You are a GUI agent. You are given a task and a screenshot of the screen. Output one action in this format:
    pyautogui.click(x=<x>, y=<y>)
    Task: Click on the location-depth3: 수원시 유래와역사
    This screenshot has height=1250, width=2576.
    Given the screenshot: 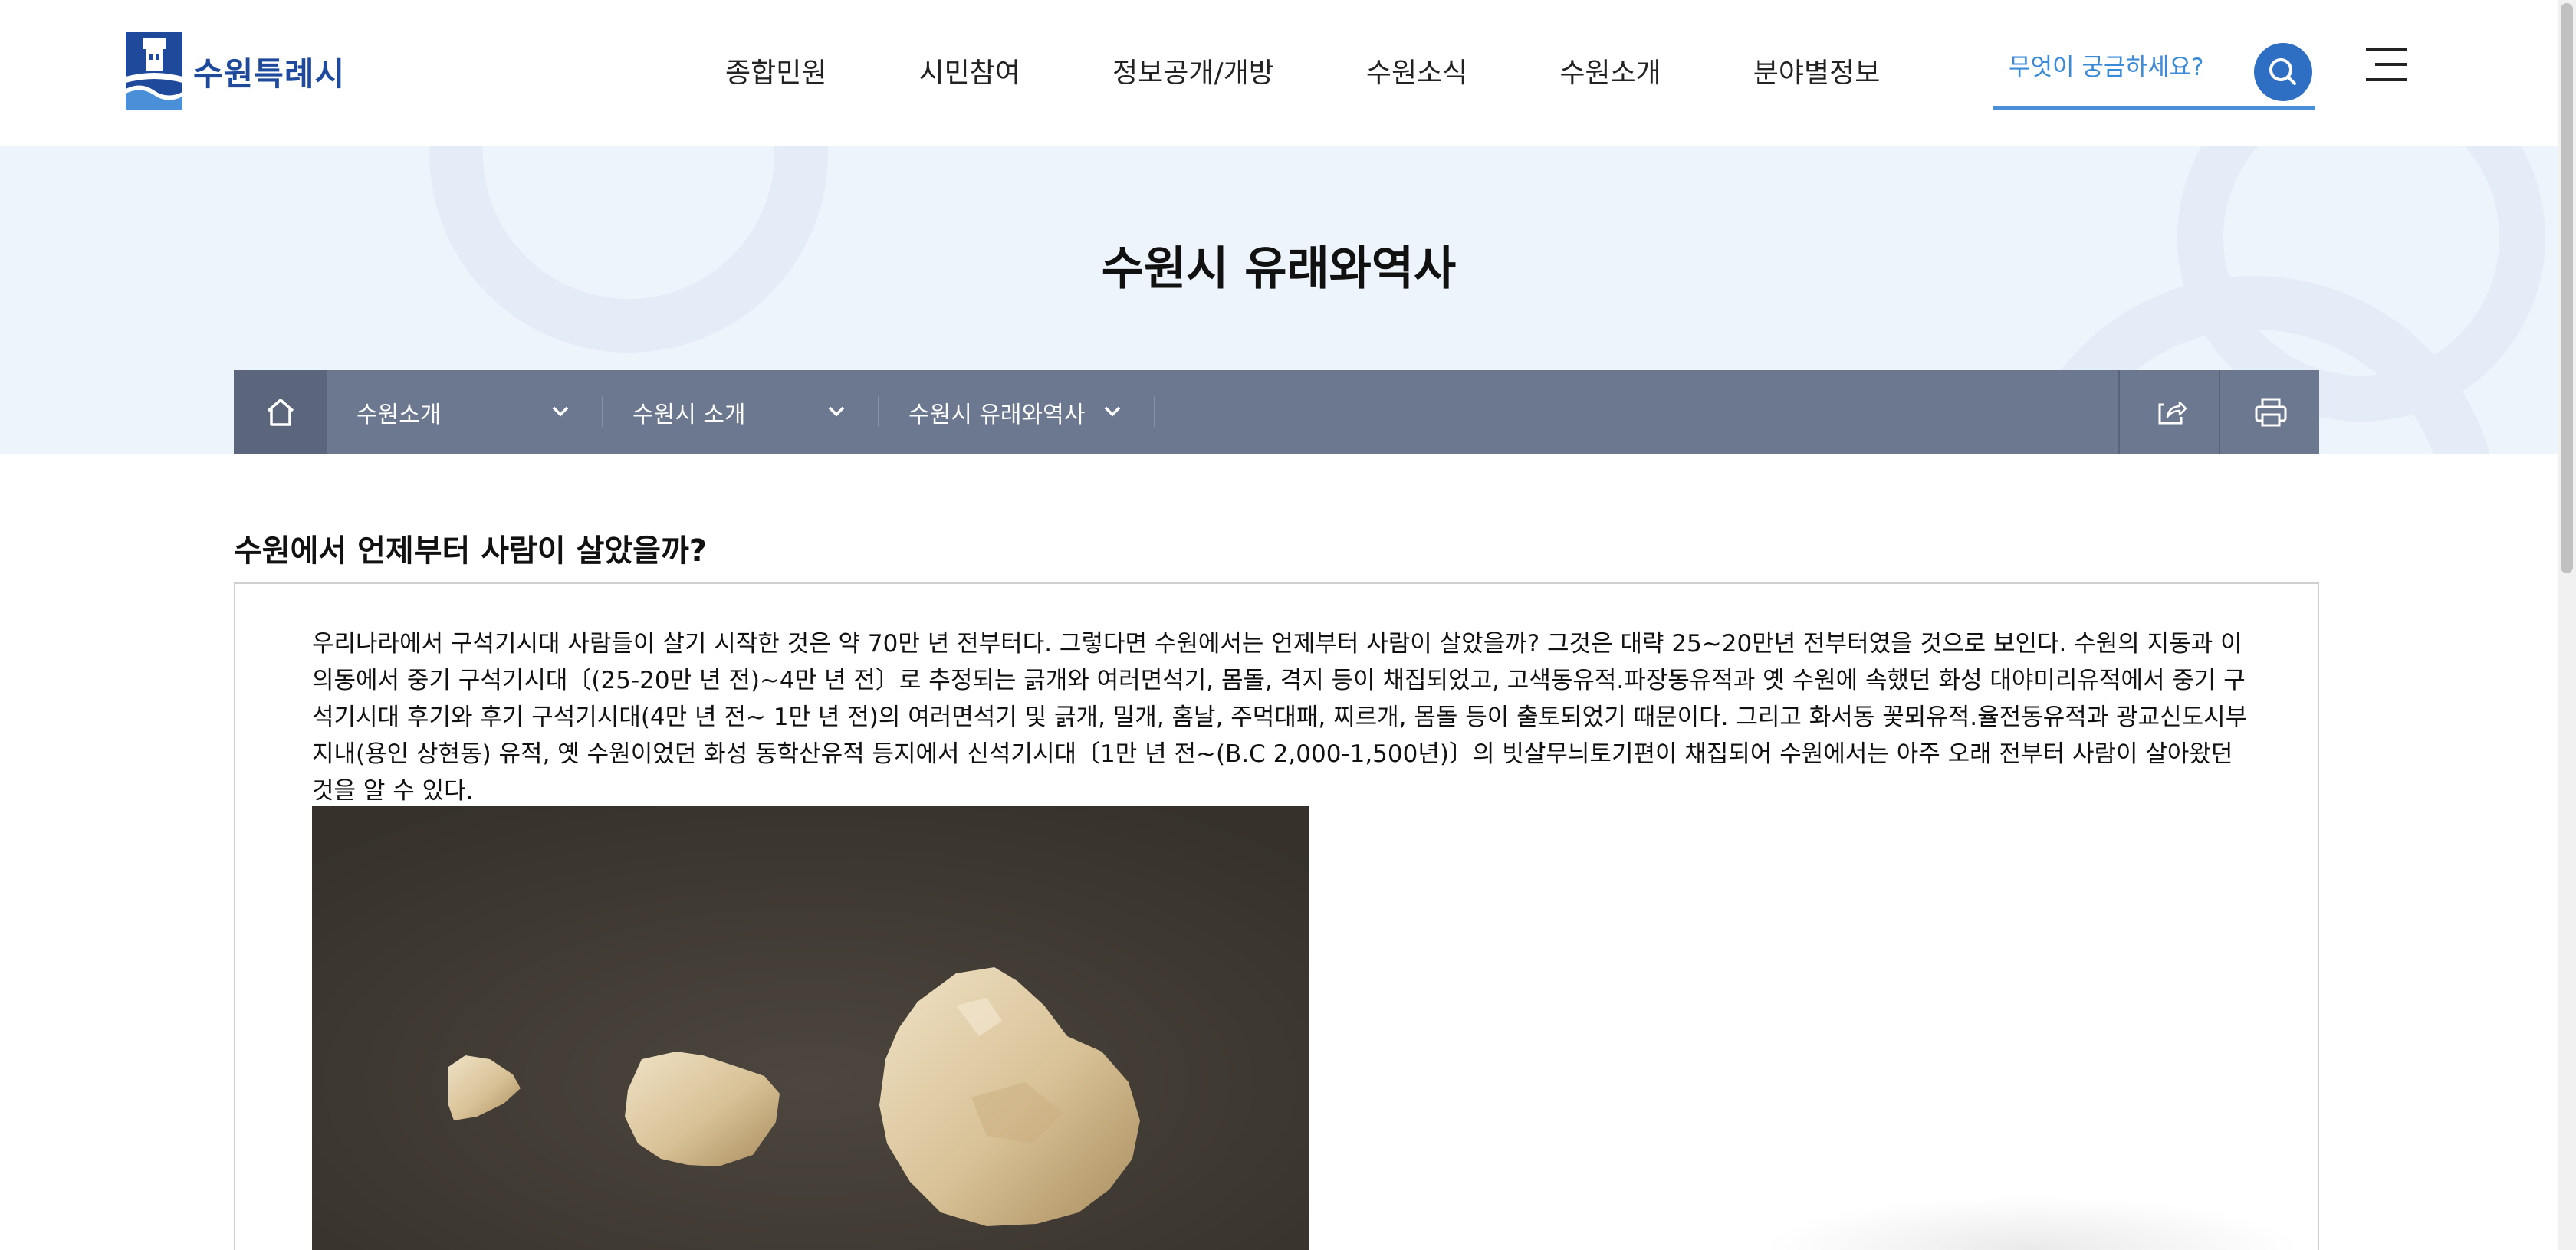 What is the action you would take?
    pyautogui.click(x=1017, y=412)
    